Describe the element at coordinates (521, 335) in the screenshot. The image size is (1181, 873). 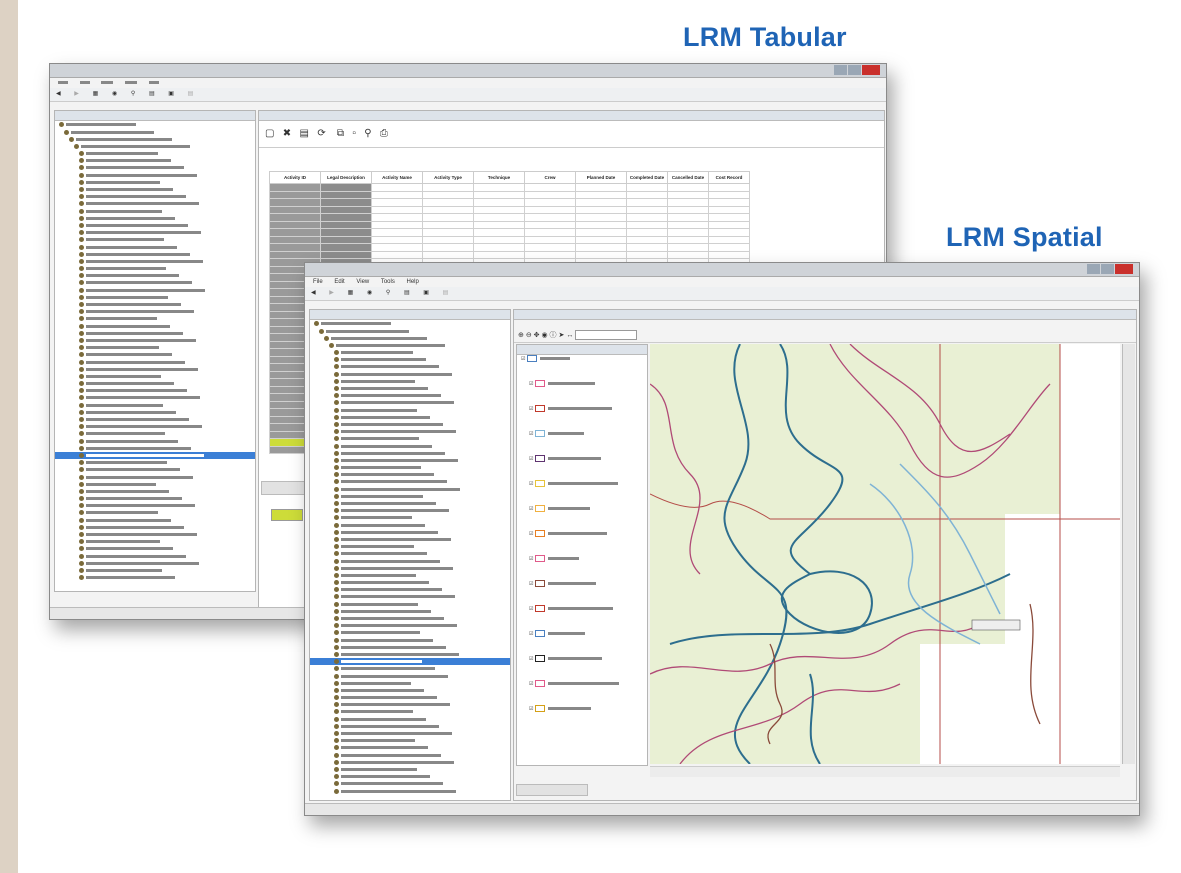
I see `zoom-in-icon: ⊕` at that location.